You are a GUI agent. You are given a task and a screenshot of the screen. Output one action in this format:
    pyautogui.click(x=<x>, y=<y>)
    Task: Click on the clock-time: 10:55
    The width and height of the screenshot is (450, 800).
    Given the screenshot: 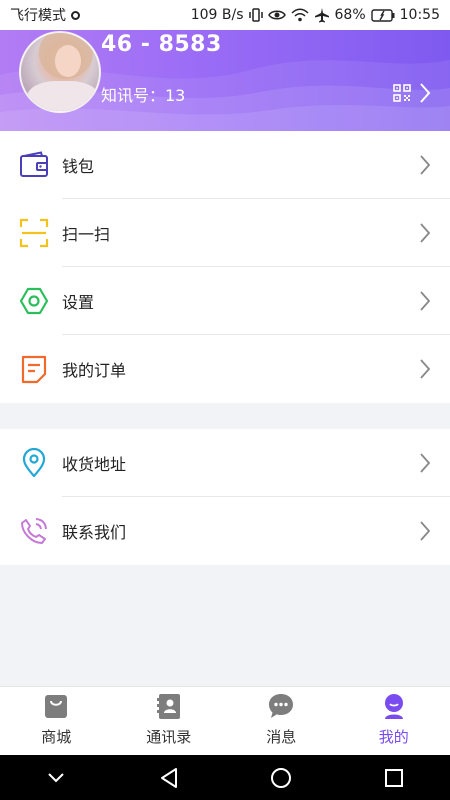 What is the action you would take?
    pyautogui.click(x=419, y=15)
    